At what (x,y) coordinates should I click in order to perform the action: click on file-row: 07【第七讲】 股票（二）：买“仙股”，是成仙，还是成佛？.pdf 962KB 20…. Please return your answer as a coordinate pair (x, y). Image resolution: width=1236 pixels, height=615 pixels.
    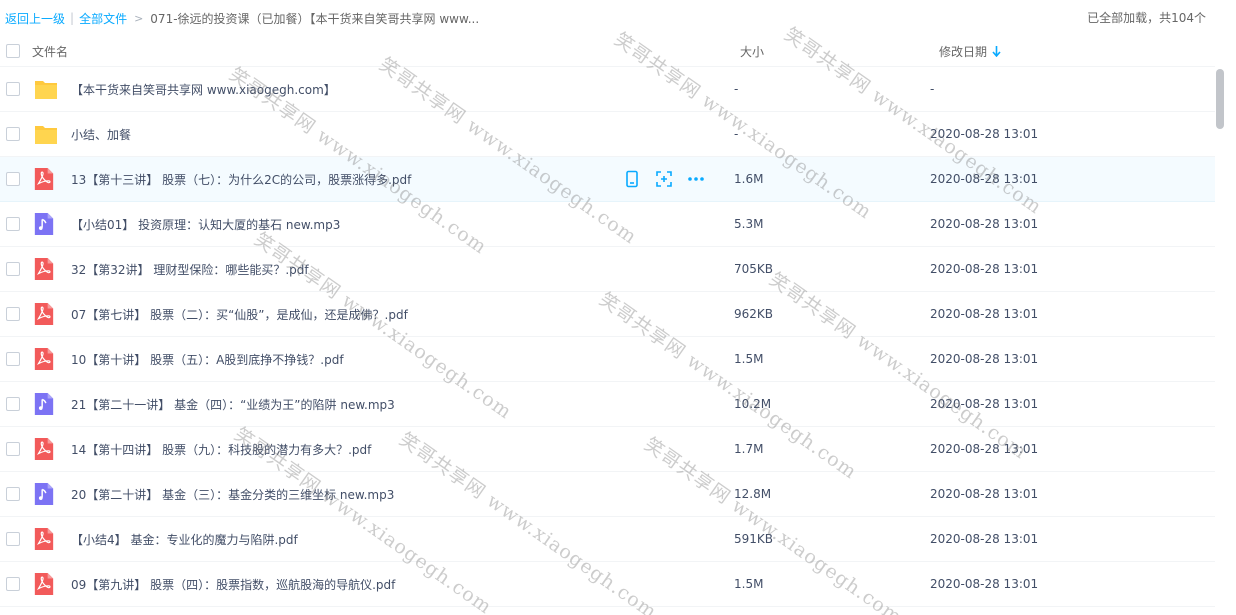
    Looking at the image, I should click on (607, 314).